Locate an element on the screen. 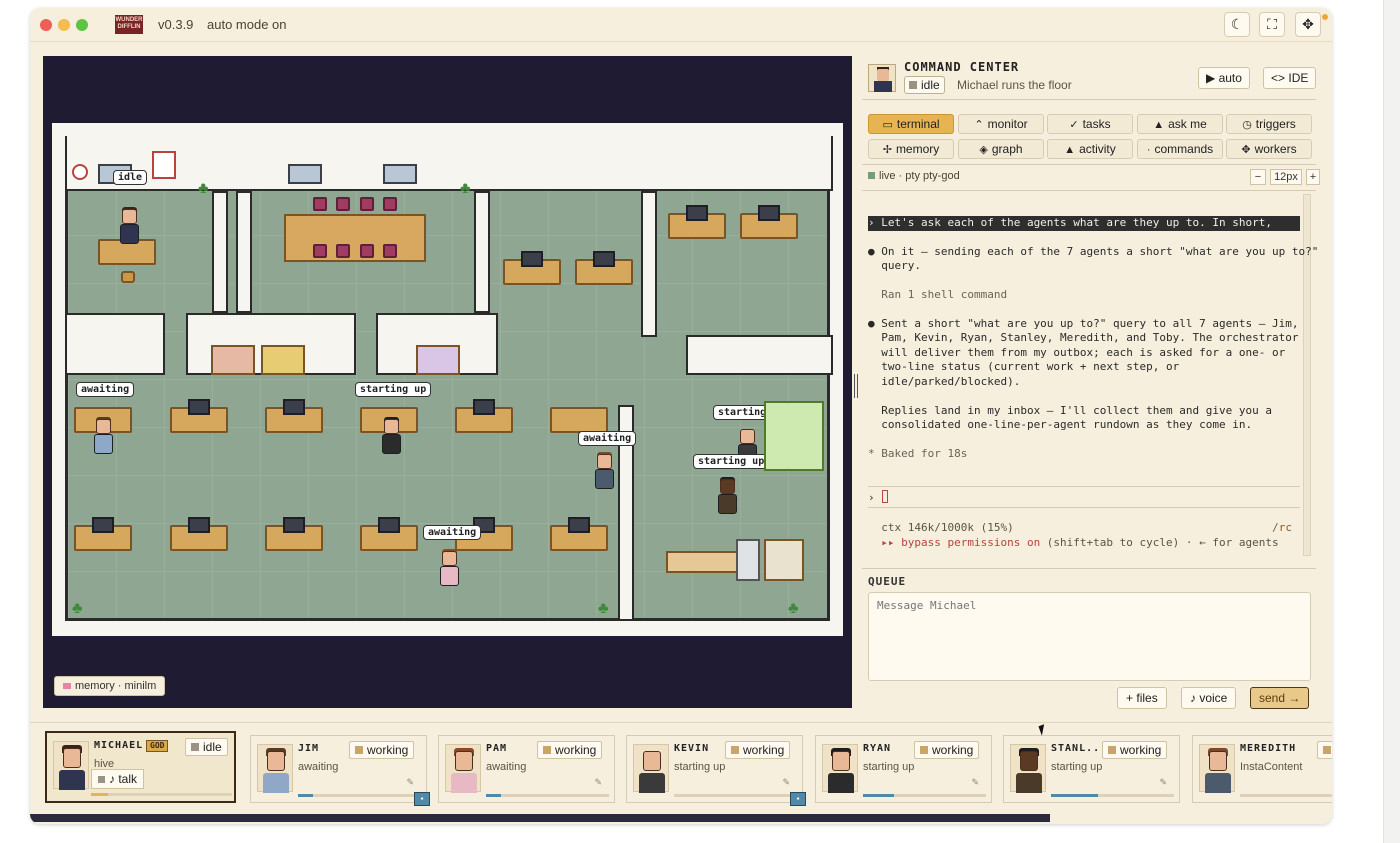 The width and height of the screenshot is (1400, 843). fullscreen-button: ⛶ is located at coordinates (1272, 24).